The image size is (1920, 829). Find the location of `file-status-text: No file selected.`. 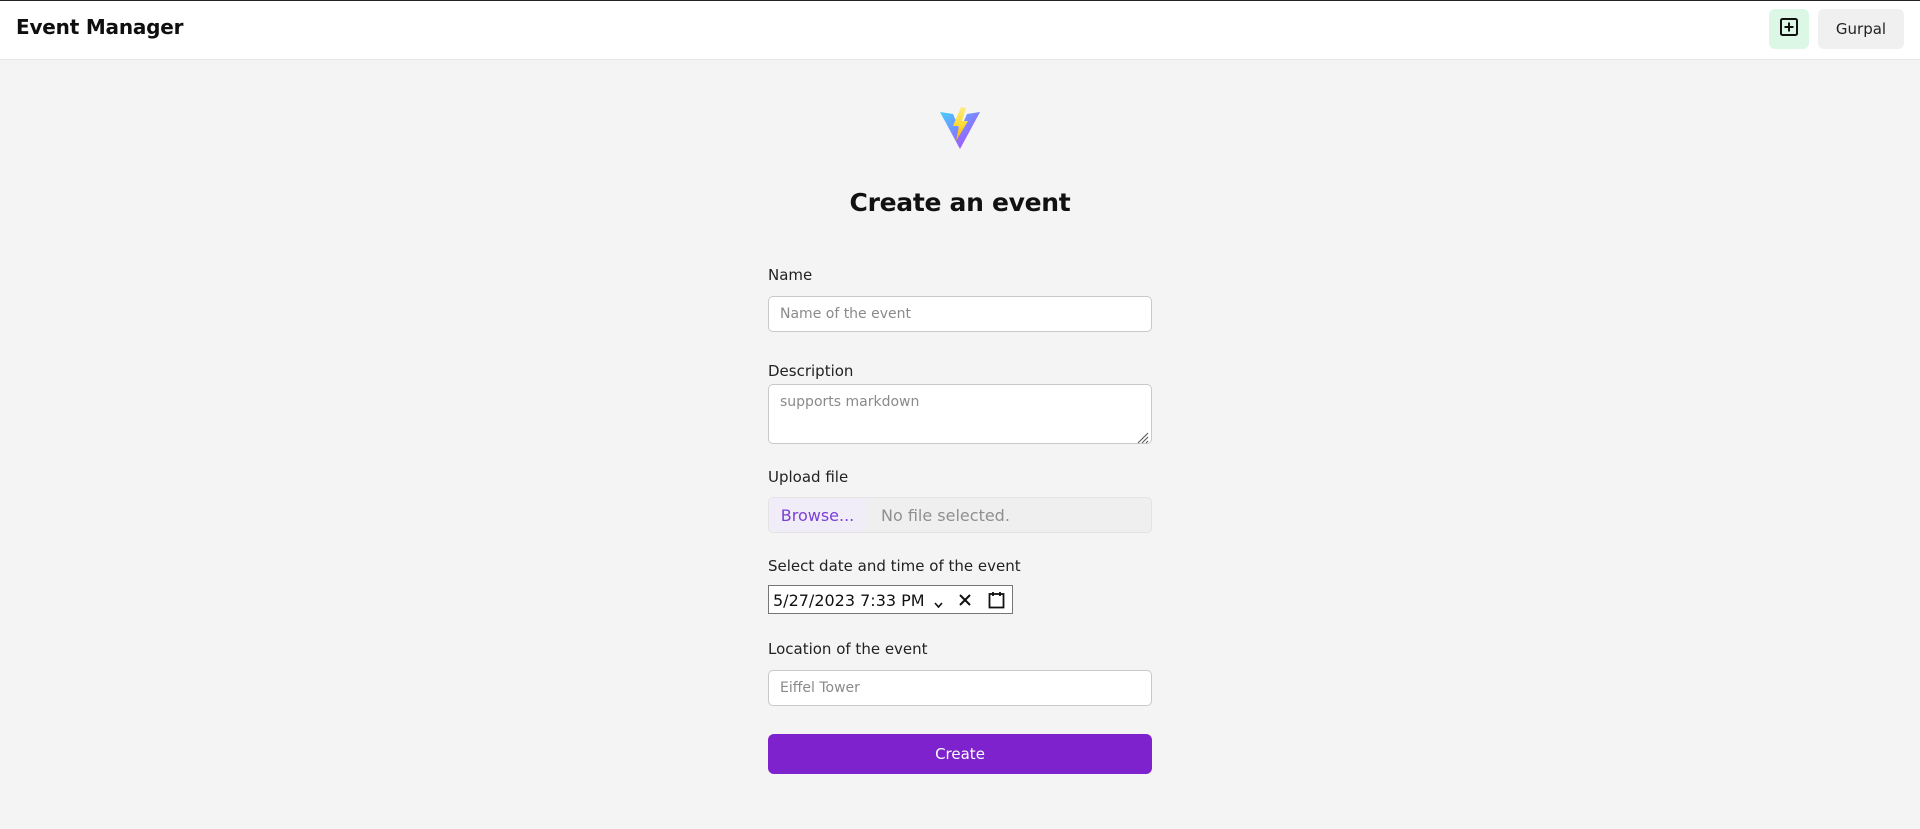

file-status-text: No file selected. is located at coordinates (945, 515).